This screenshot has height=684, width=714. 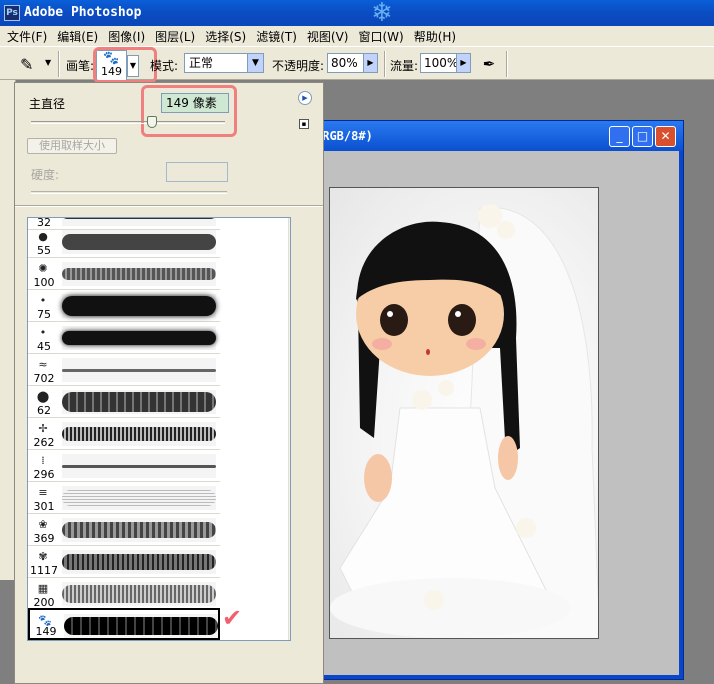 I want to click on flow-value: 100%, so click(x=441, y=63).